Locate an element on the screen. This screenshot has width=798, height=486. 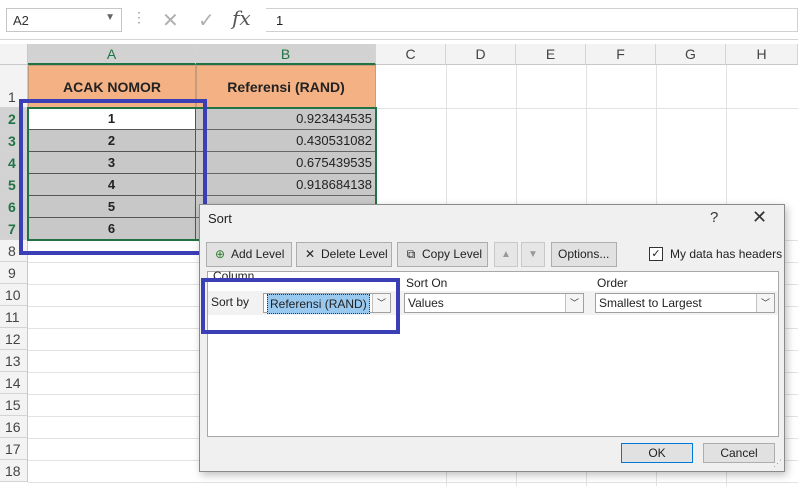
cell-b1: Referensi (RAND) is located at coordinates (286, 86).